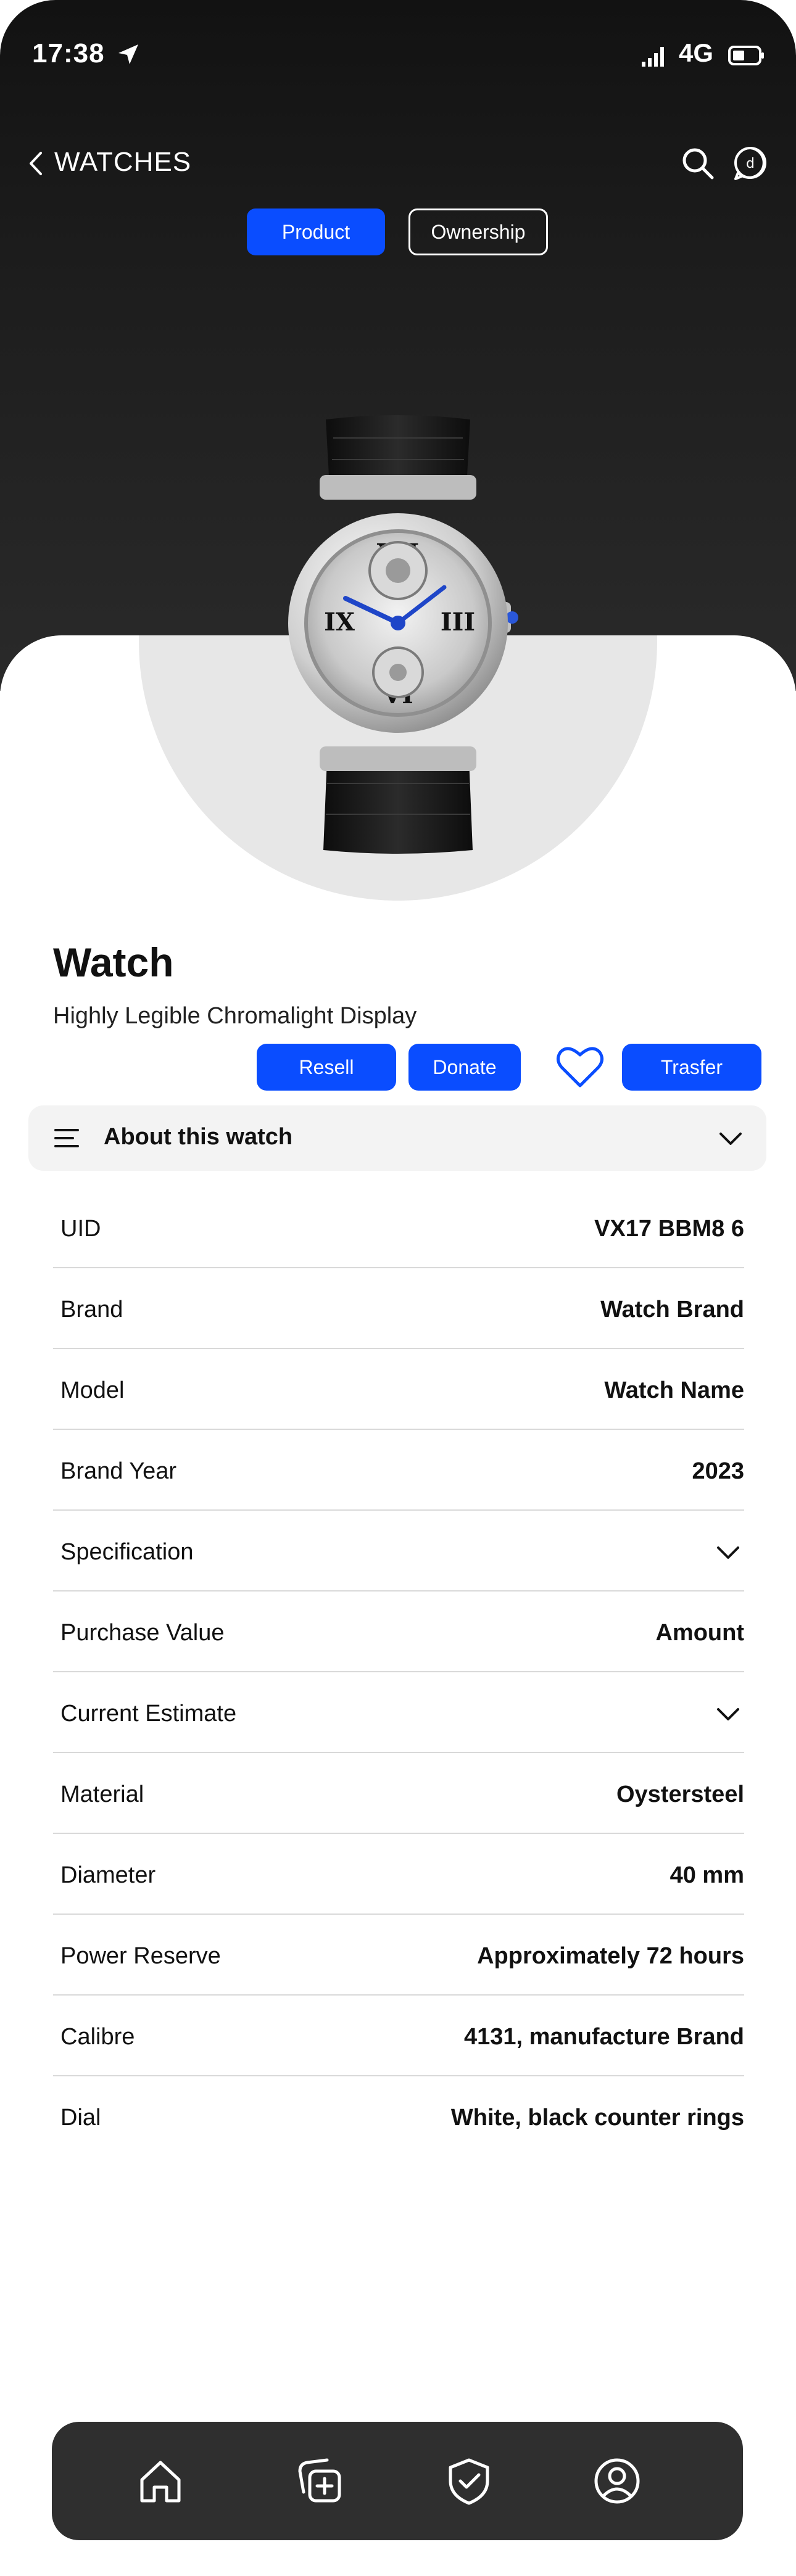  I want to click on product-subtitle: Highly Legible Chromalight Display, so click(235, 1016).